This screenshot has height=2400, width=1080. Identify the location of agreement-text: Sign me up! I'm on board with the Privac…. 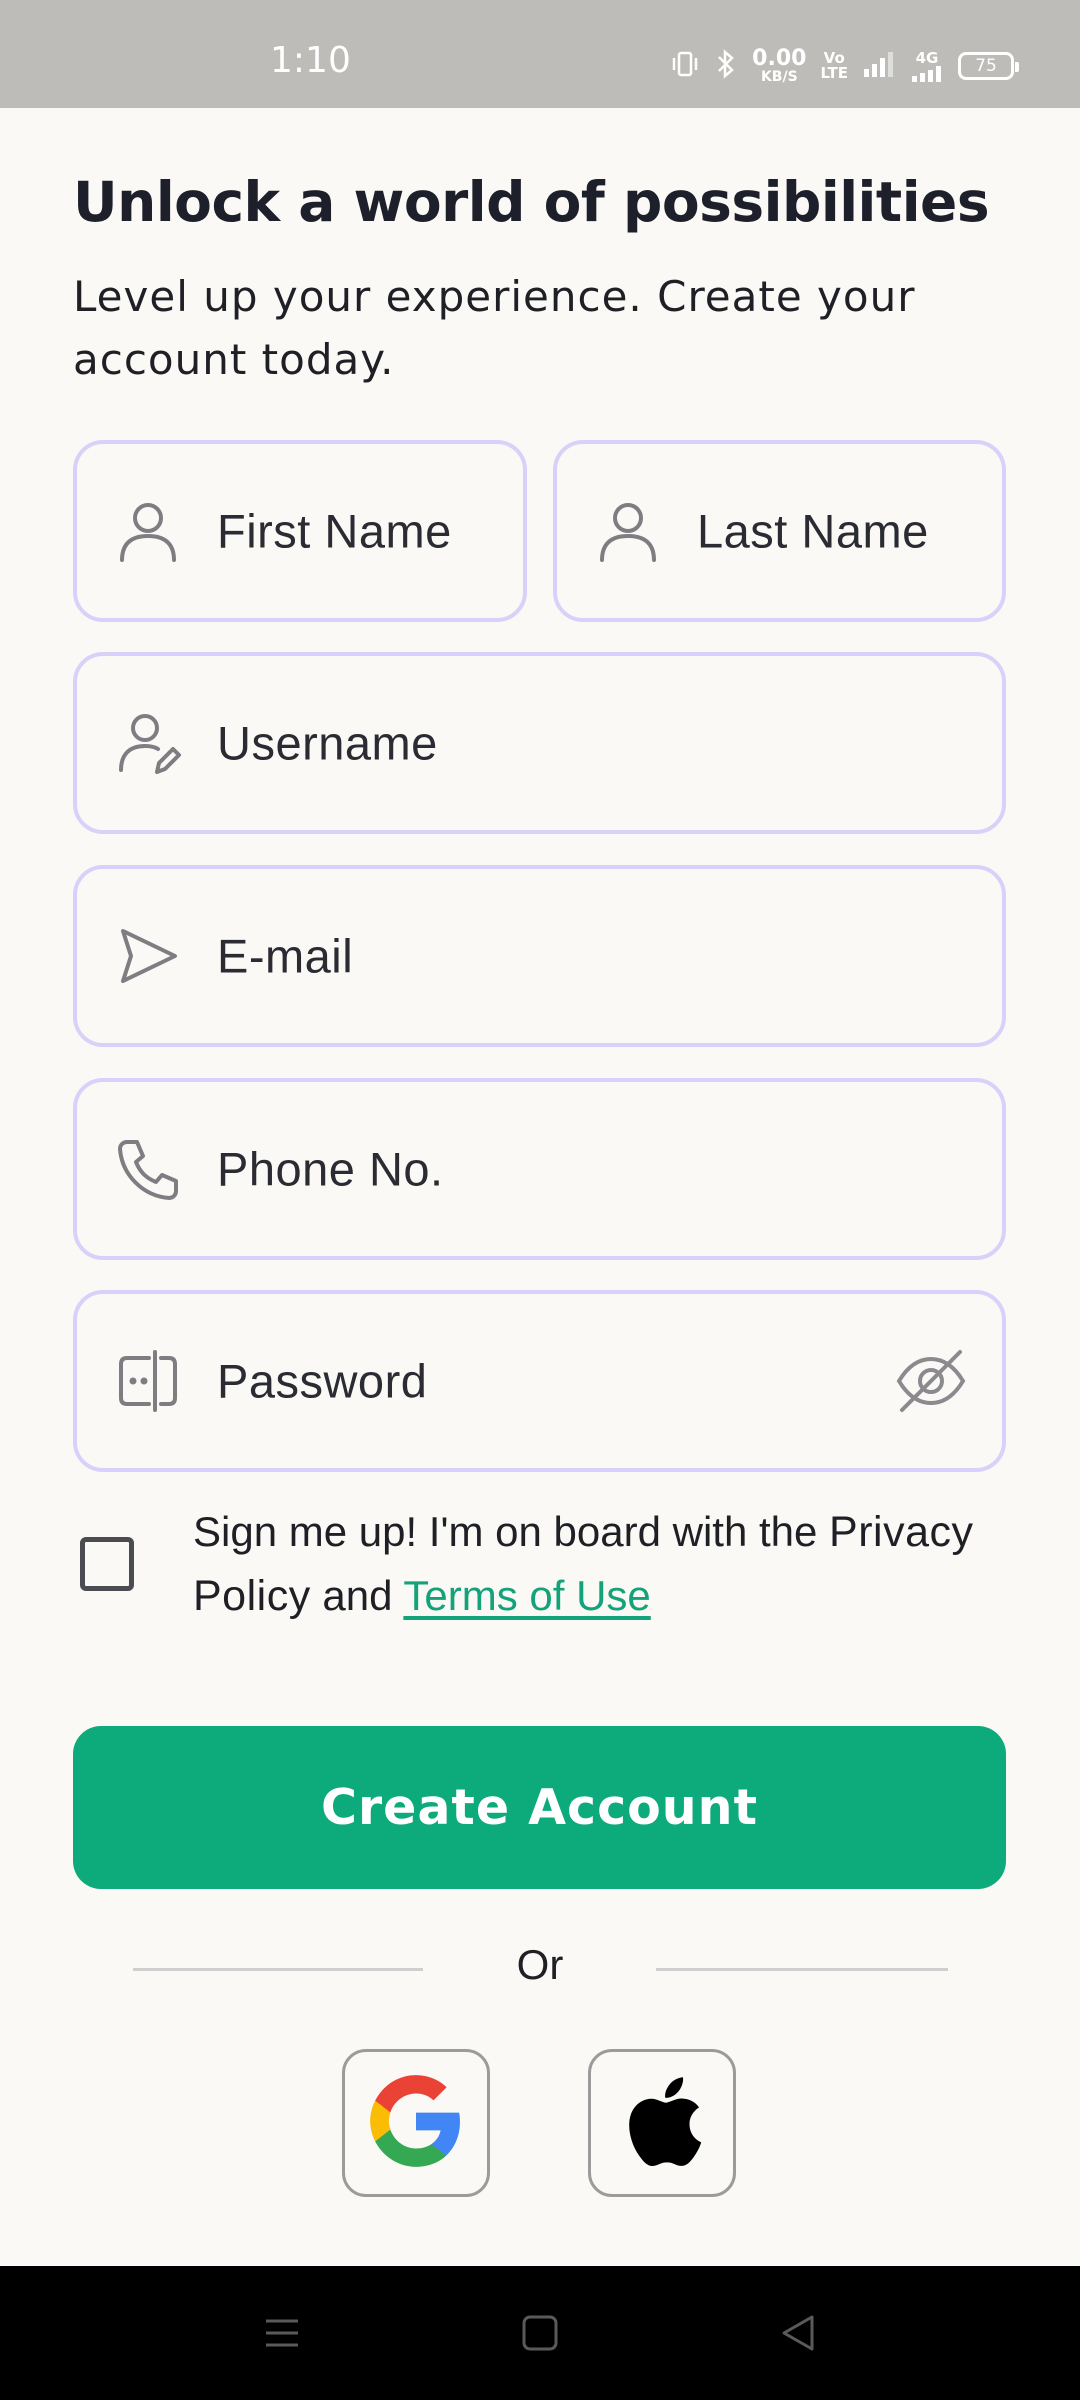
(608, 1564).